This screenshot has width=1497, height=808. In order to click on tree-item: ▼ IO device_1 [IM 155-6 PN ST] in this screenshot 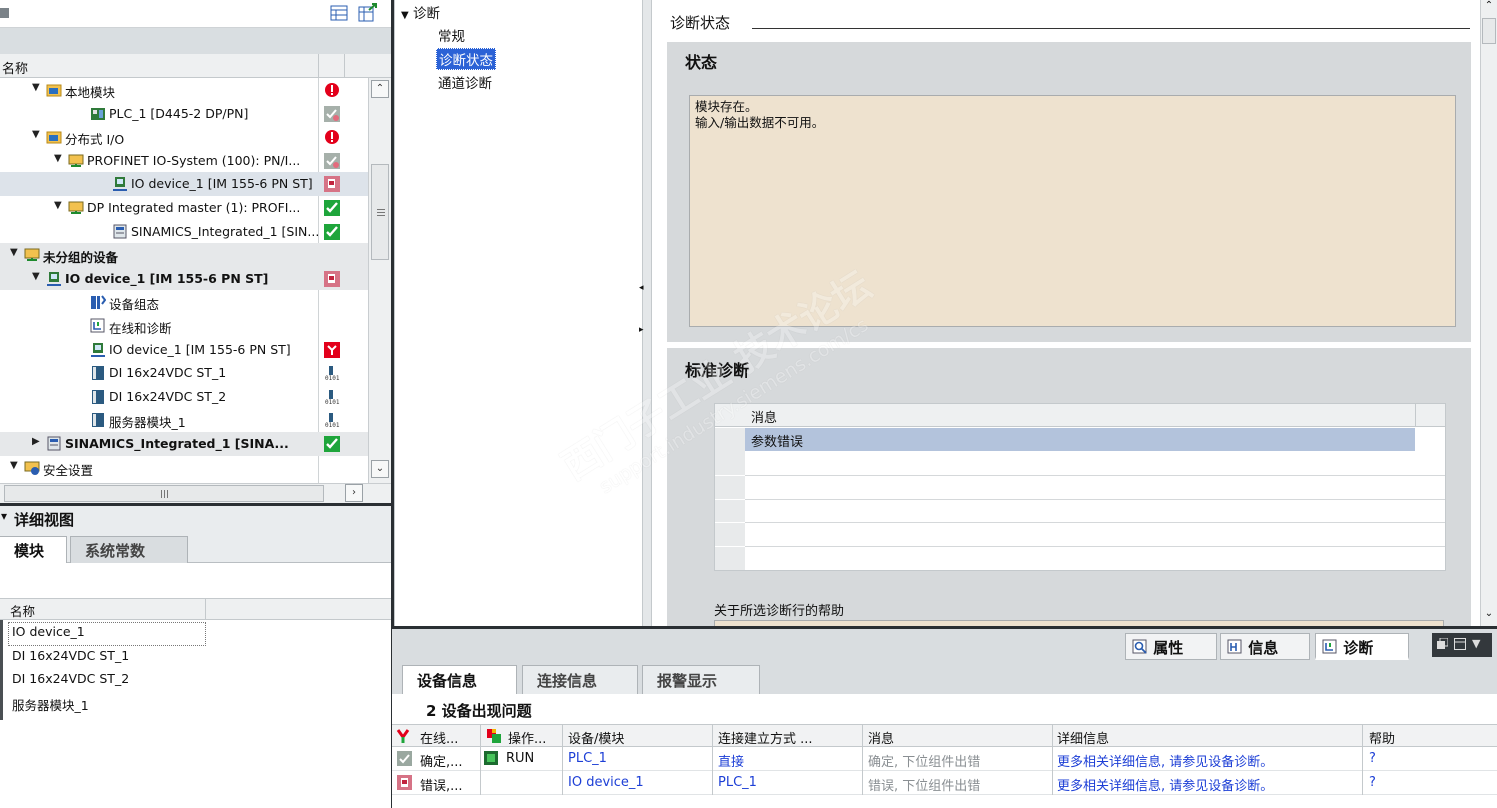, I will do `click(184, 278)`.